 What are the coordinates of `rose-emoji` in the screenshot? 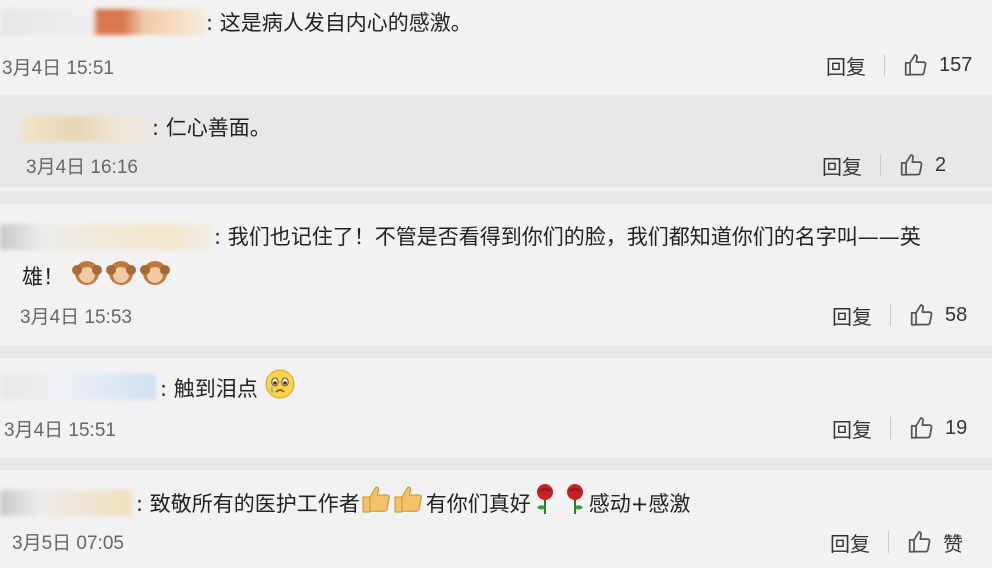 It's located at (560, 505).